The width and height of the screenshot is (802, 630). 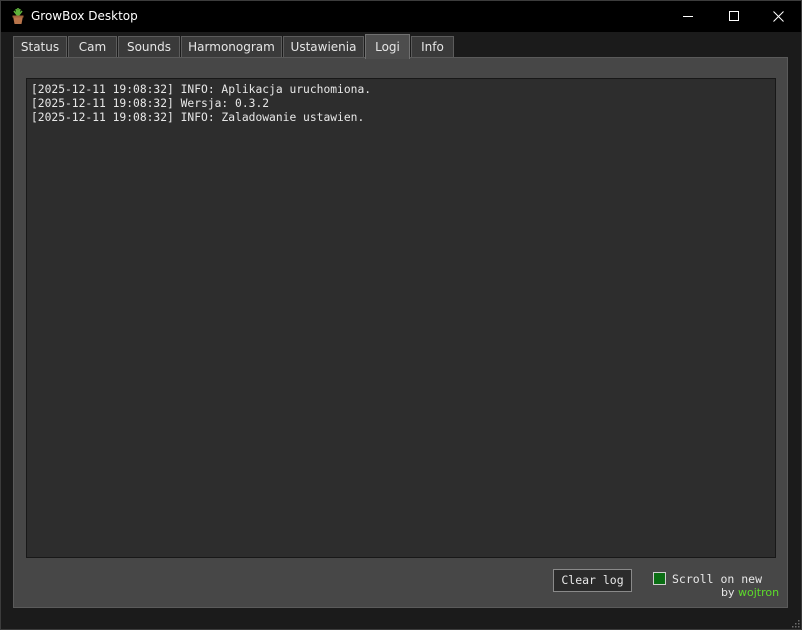 I want to click on tab-logi: Logi, so click(x=387, y=46).